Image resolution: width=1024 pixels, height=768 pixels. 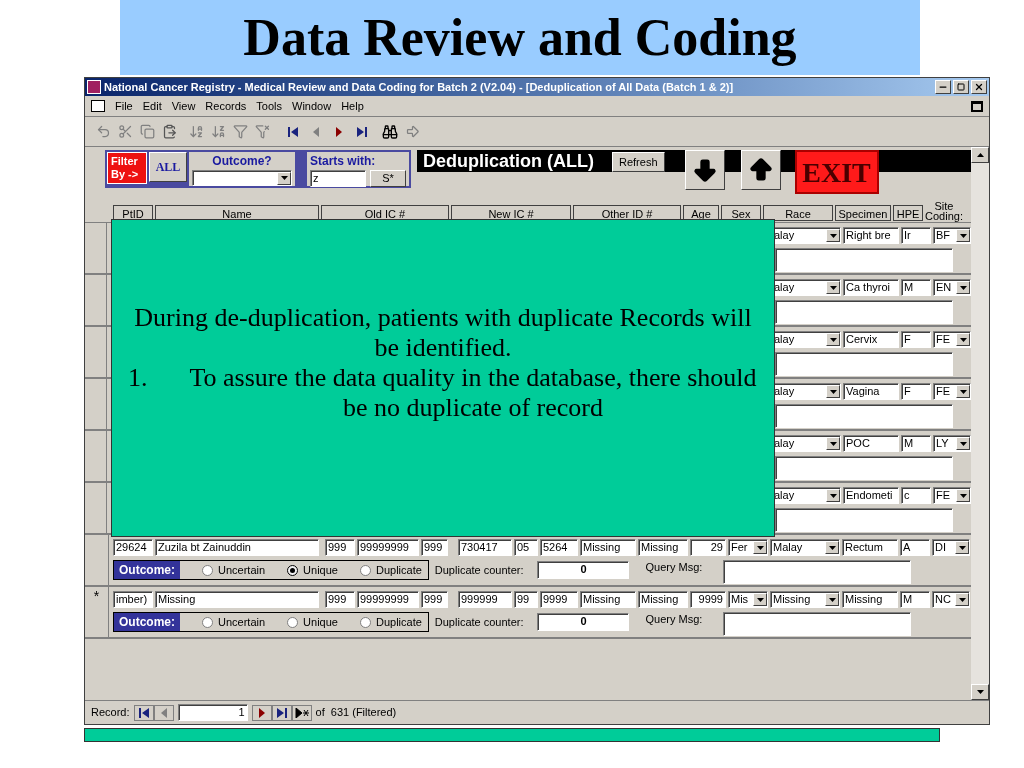 What do you see at coordinates (388, 178) in the screenshot?
I see `starts-with-button: S*` at bounding box center [388, 178].